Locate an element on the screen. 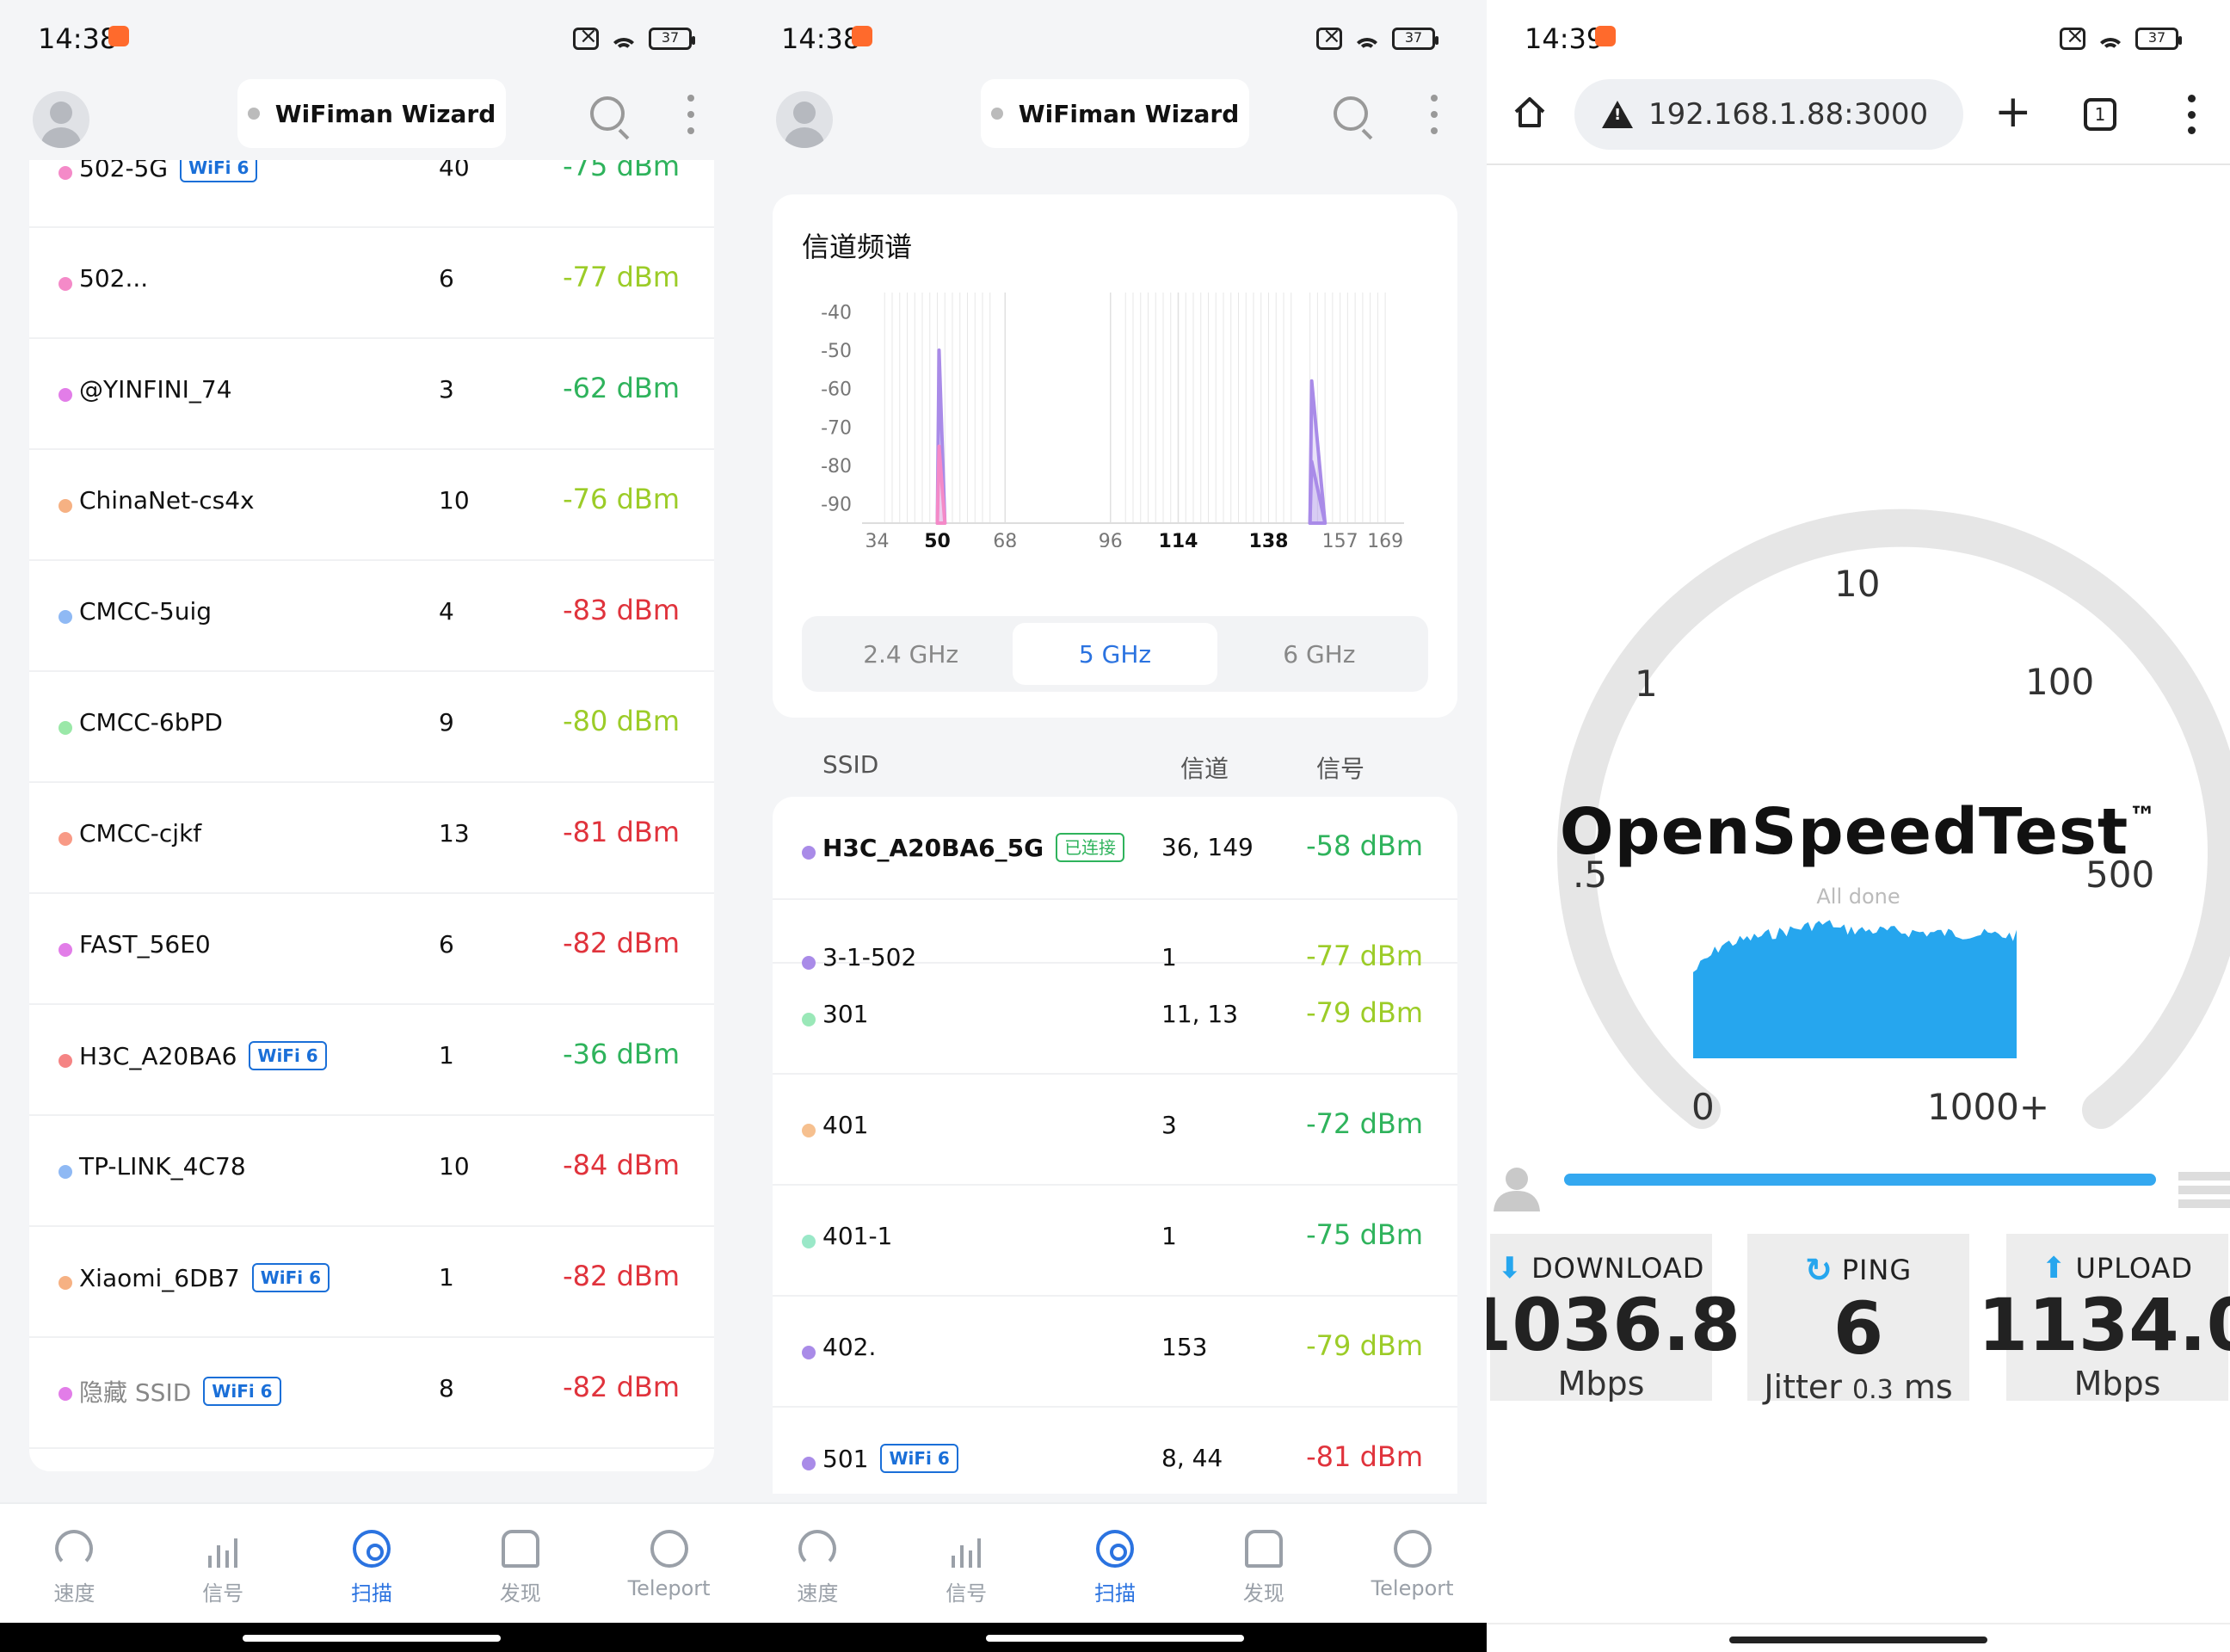  nav-label: 扫描 is located at coordinates (371, 1593).